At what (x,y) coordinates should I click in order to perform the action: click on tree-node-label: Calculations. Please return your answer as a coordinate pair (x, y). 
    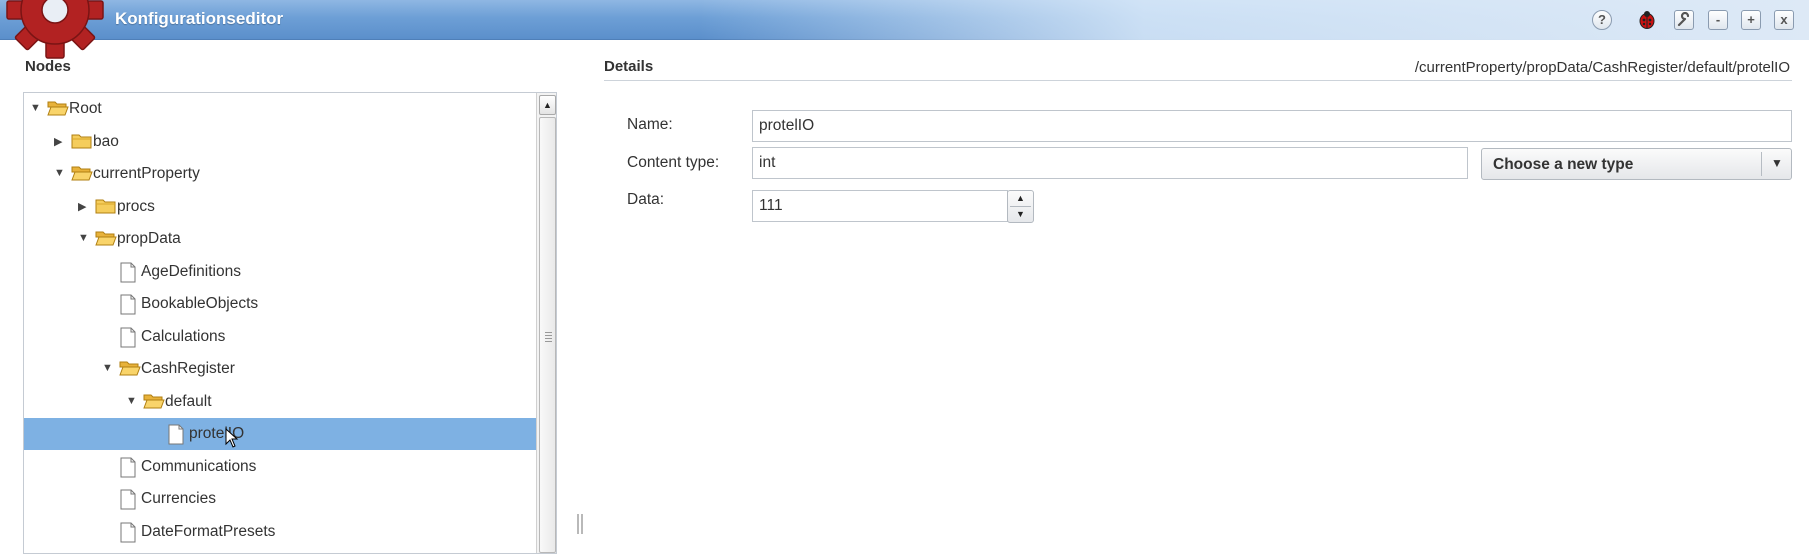
    Looking at the image, I should click on (183, 336).